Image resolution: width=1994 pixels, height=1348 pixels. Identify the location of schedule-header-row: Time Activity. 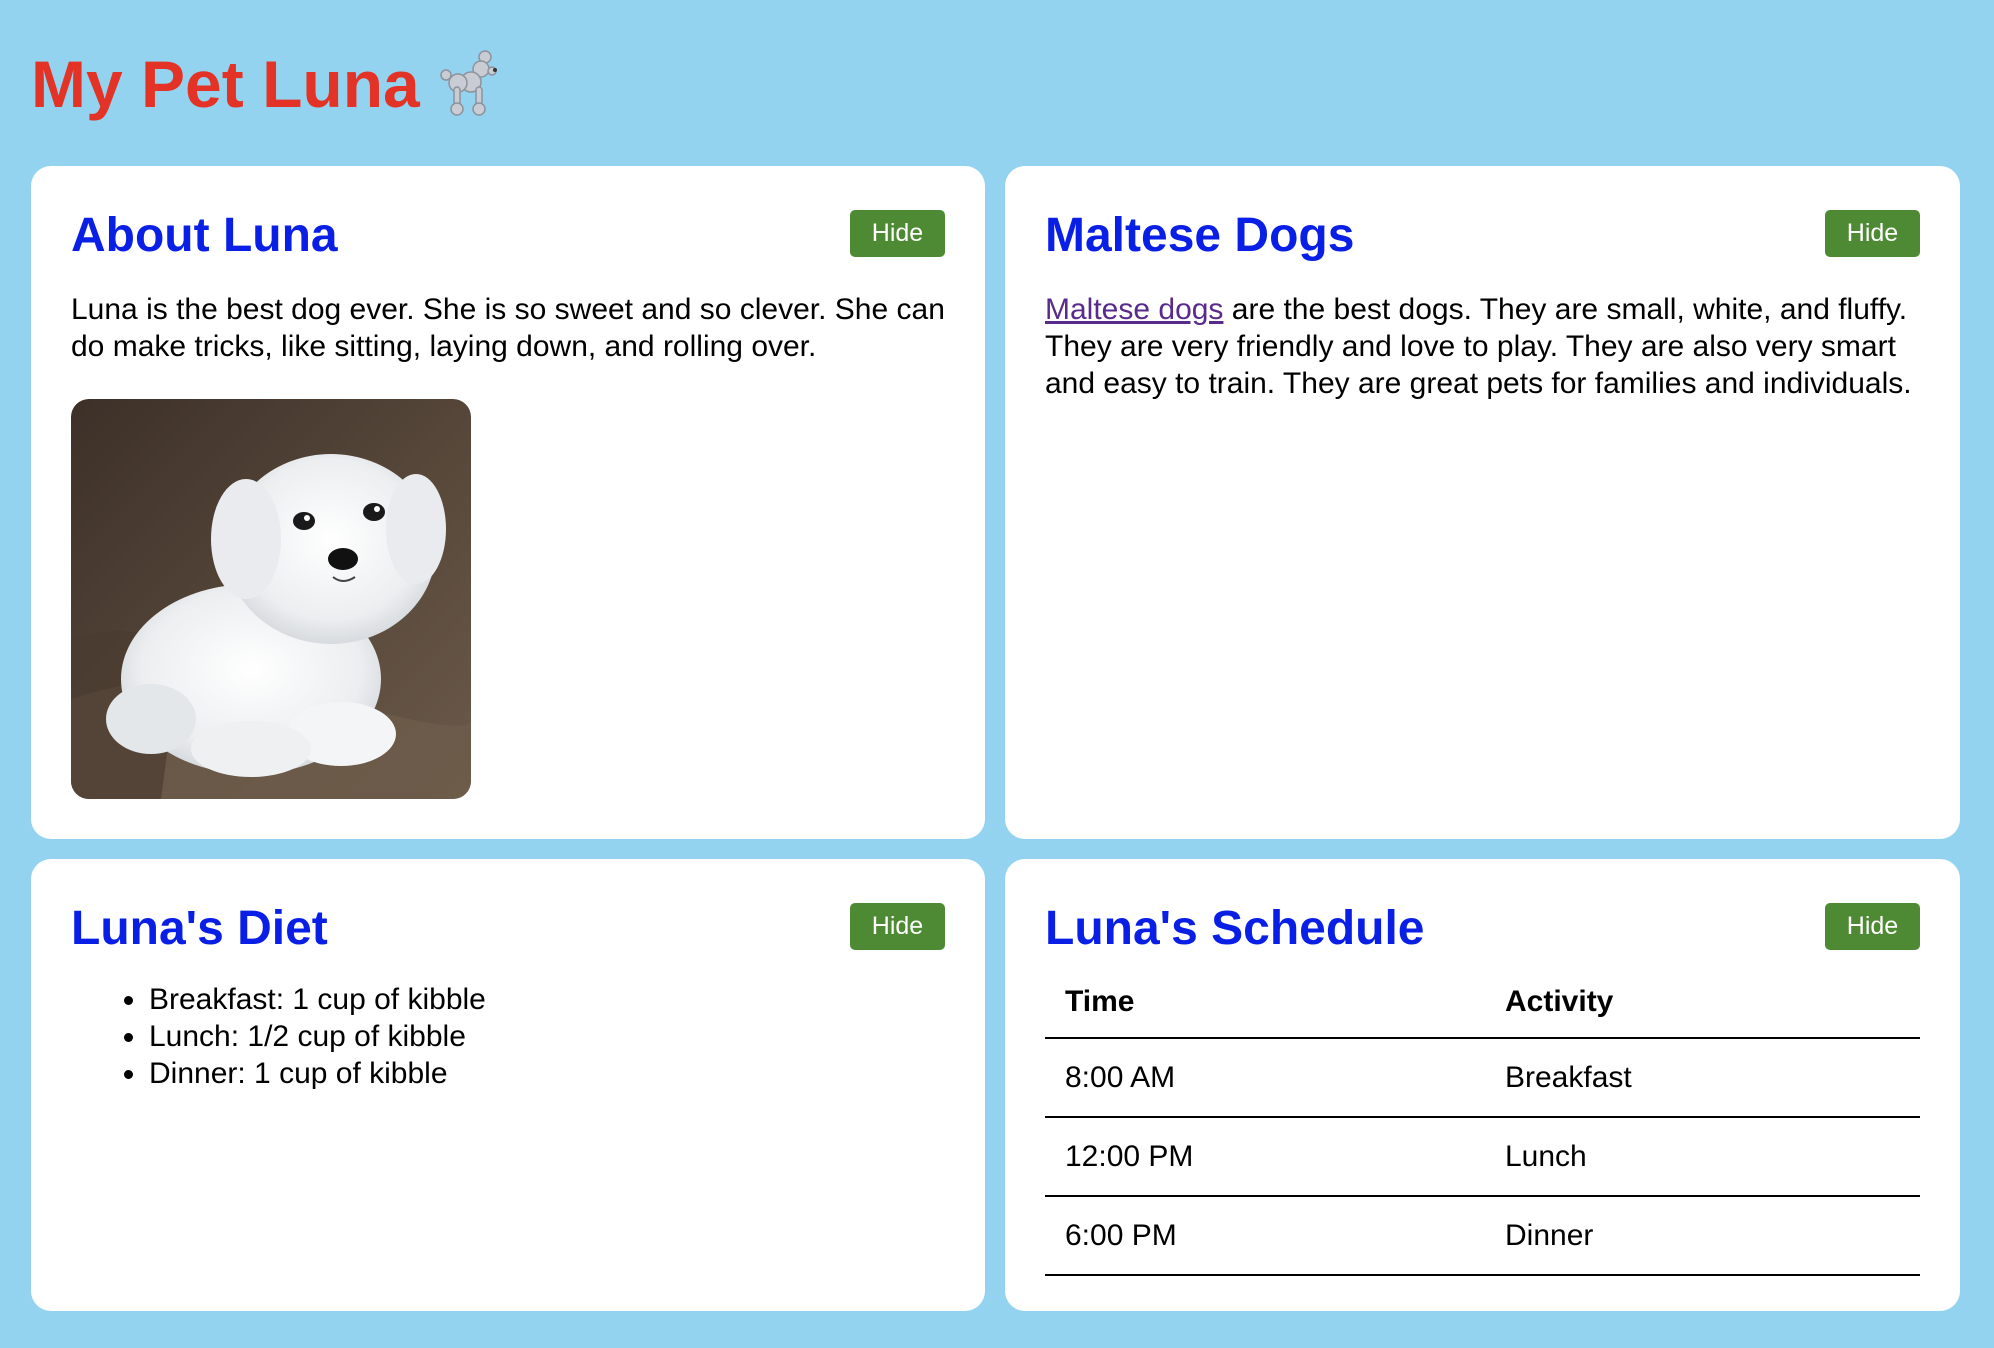
(1482, 1003).